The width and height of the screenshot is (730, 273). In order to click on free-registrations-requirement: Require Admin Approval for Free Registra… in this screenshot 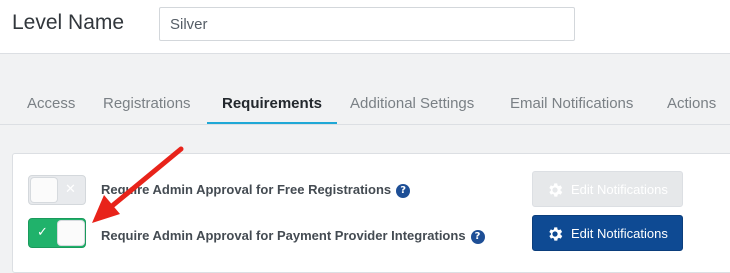, I will do `click(256, 190)`.